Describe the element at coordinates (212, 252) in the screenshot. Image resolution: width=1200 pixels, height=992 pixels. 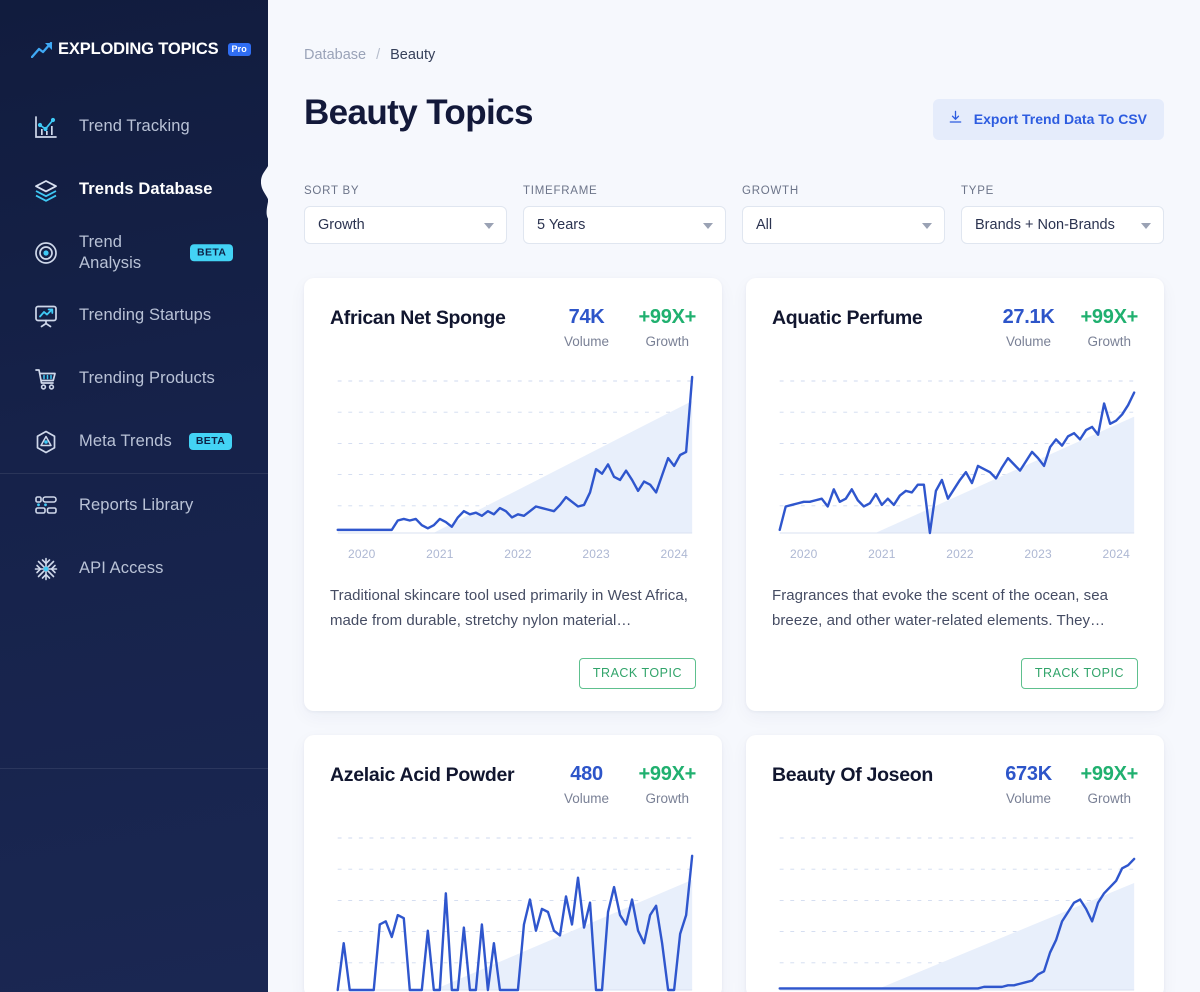
I see `beta-badge: BETA` at that location.